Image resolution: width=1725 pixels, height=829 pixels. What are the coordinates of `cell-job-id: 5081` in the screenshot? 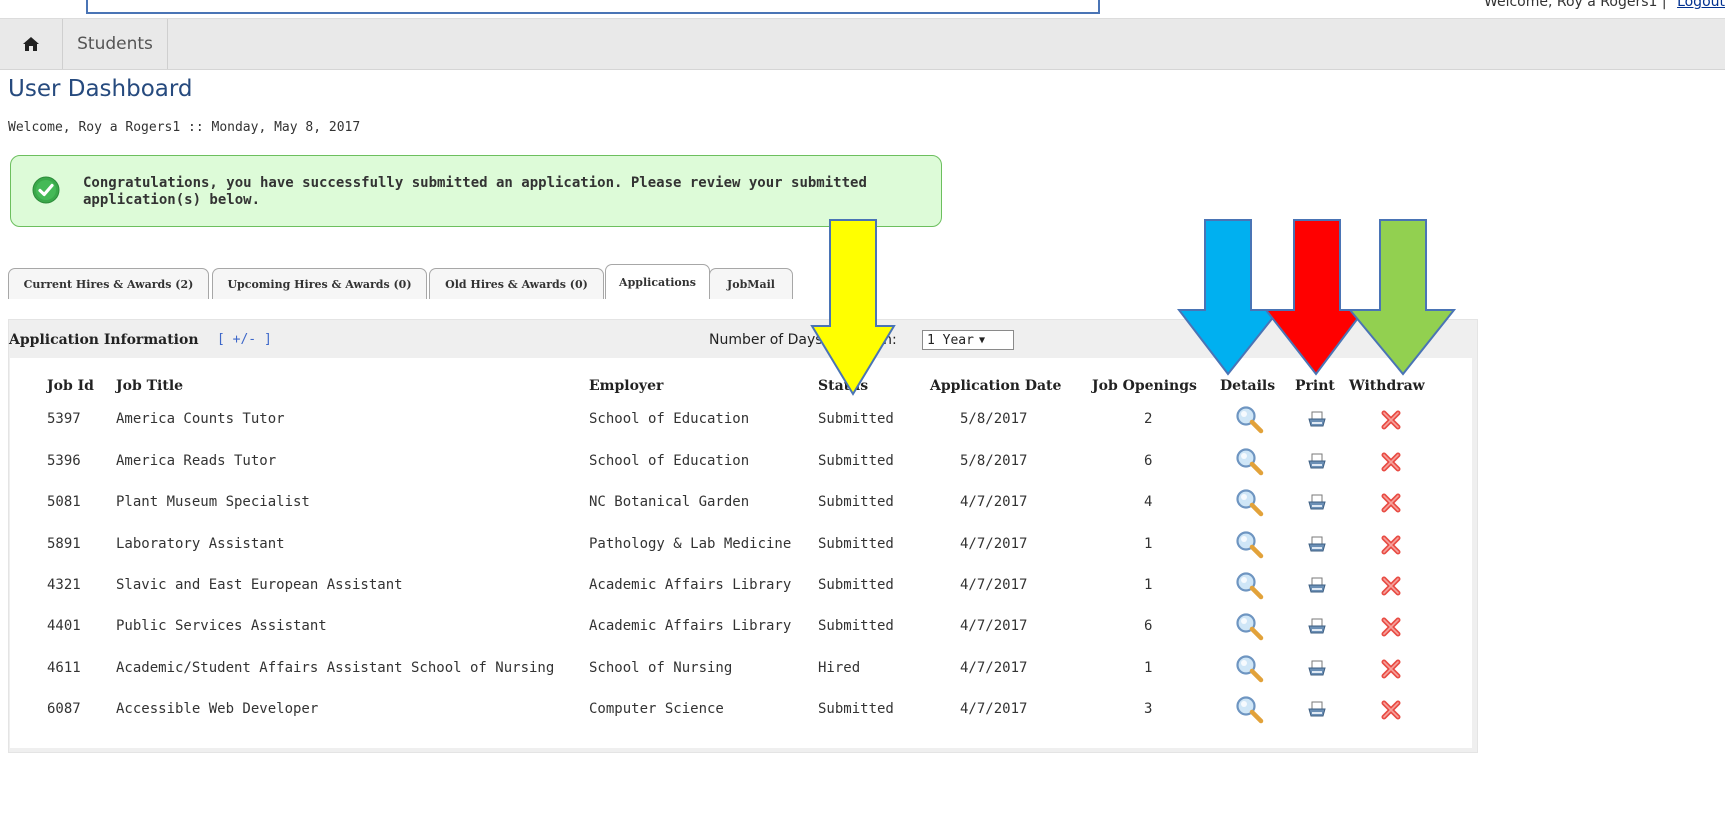 It's located at (64, 502).